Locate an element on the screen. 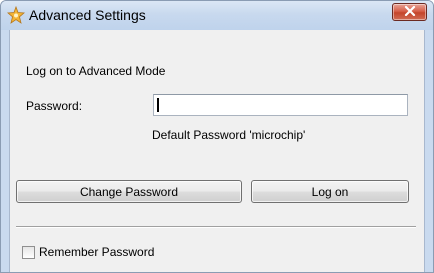 This screenshot has height=273, width=434. default-password-hint: Default Password 'microchip' is located at coordinates (229, 135).